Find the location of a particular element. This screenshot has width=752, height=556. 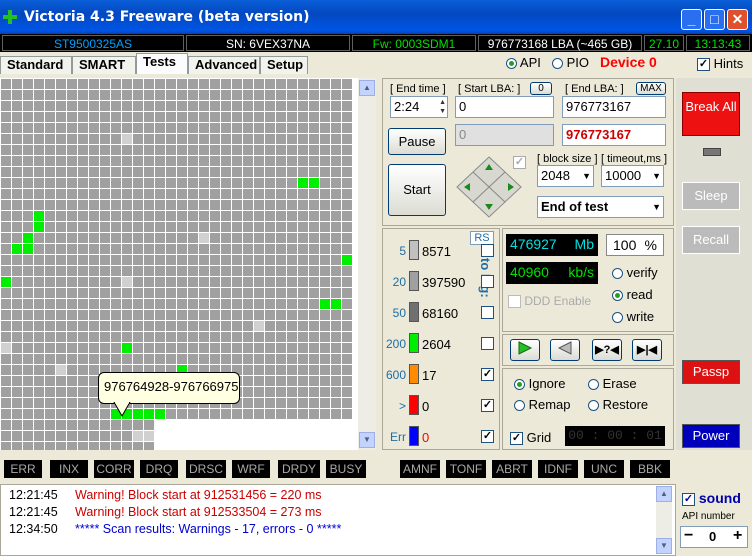

start-button: Start is located at coordinates (417, 190).